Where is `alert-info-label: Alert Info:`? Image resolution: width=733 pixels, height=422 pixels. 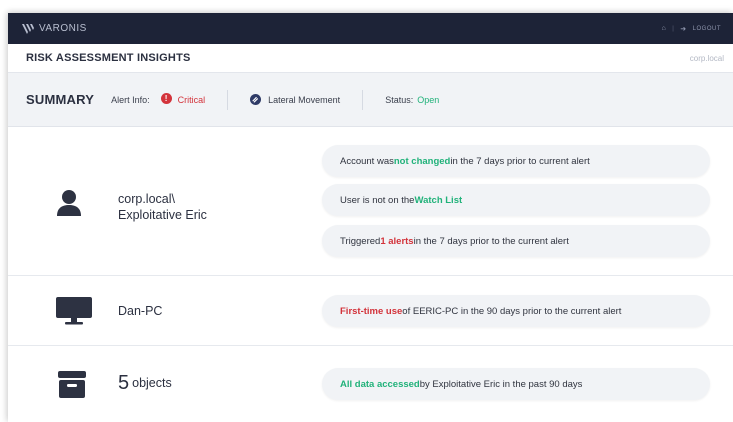
alert-info-label: Alert Info: is located at coordinates (130, 99).